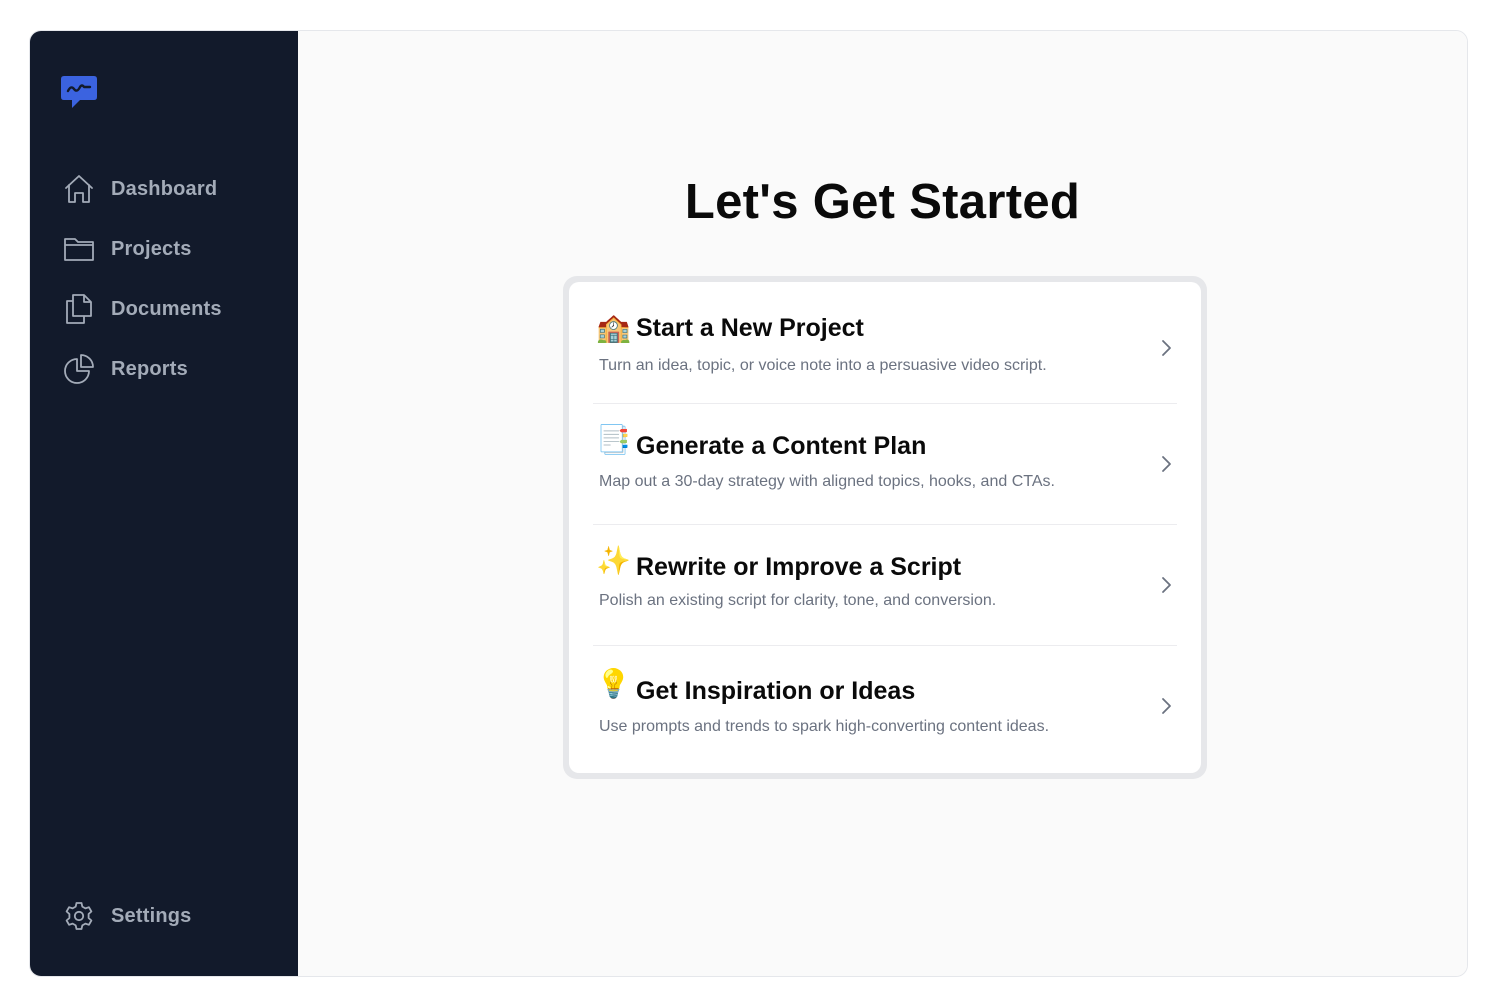 The image size is (1500, 1007). Describe the element at coordinates (79, 249) in the screenshot. I see `folder-icon` at that location.